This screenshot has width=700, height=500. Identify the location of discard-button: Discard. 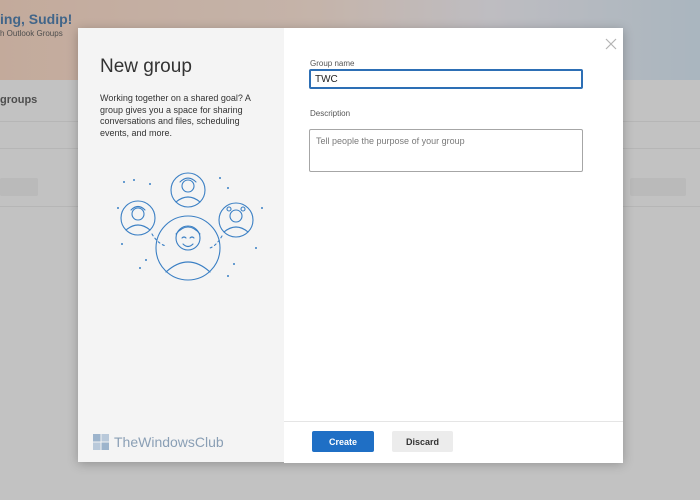
(422, 441).